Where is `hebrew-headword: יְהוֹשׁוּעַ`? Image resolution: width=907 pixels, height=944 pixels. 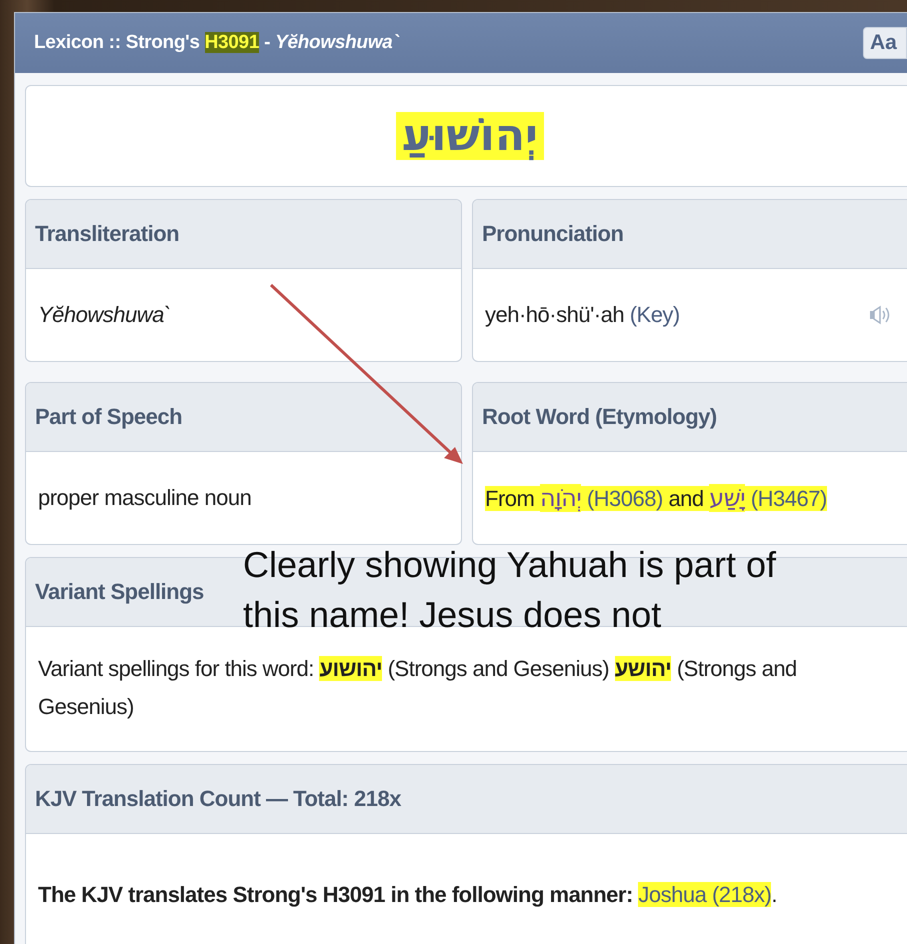
hebrew-headword: יְהוֹשׁוּעַ is located at coordinates (470, 136).